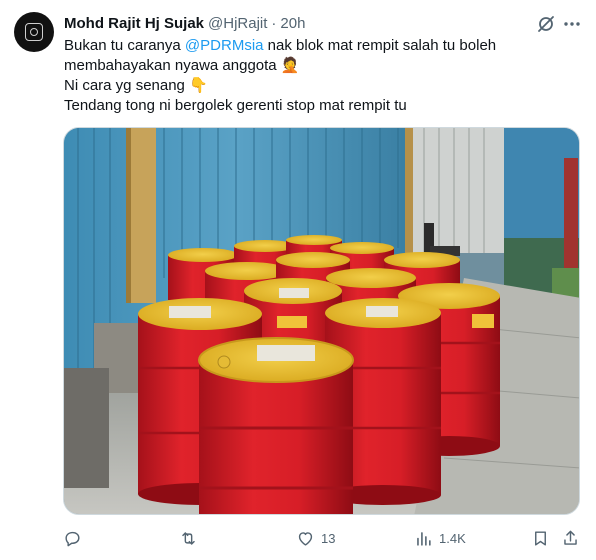 The width and height of the screenshot is (596, 560). I want to click on share-icon, so click(570, 537).